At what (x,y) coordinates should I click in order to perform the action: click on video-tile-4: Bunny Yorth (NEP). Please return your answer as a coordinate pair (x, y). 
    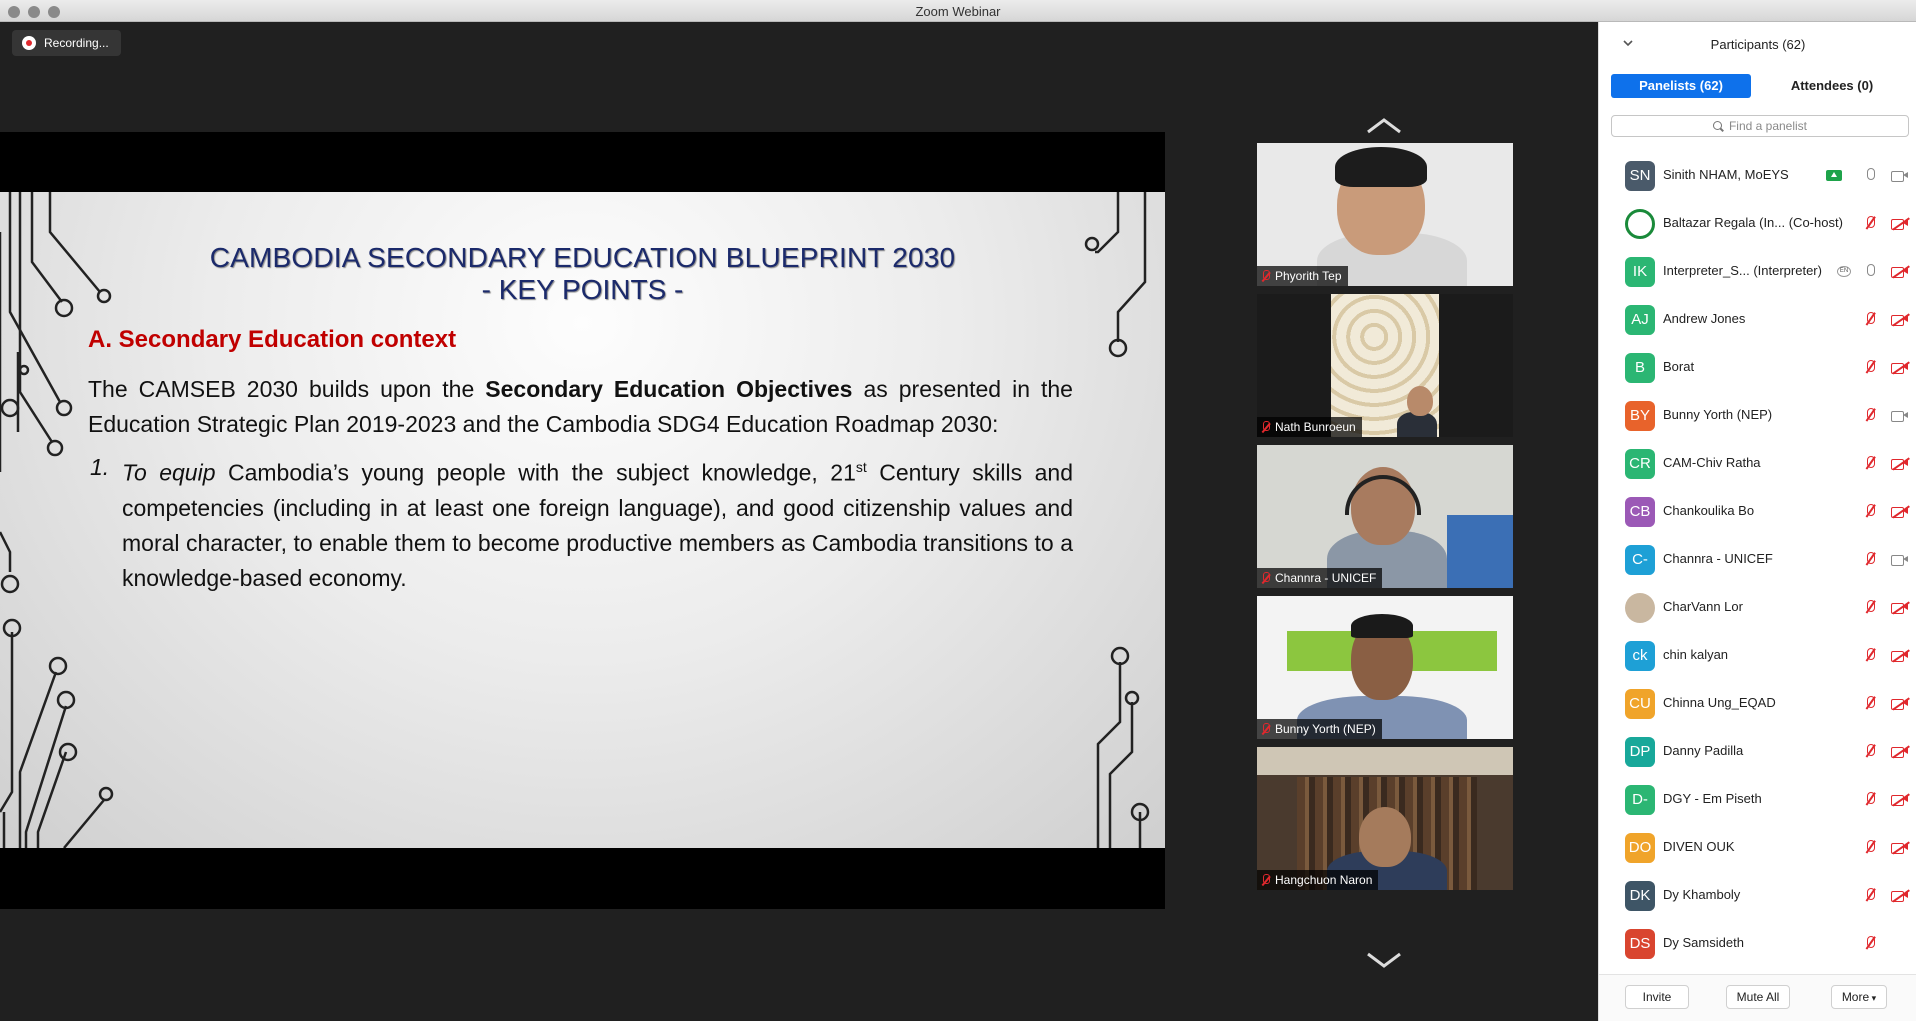
    Looking at the image, I should click on (1385, 667).